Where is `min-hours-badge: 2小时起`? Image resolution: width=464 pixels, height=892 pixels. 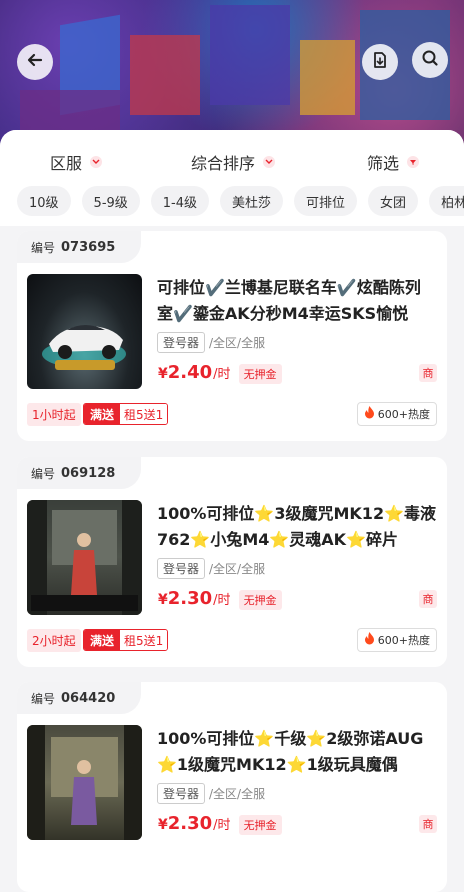
min-hours-badge: 2小时起 is located at coordinates (54, 640).